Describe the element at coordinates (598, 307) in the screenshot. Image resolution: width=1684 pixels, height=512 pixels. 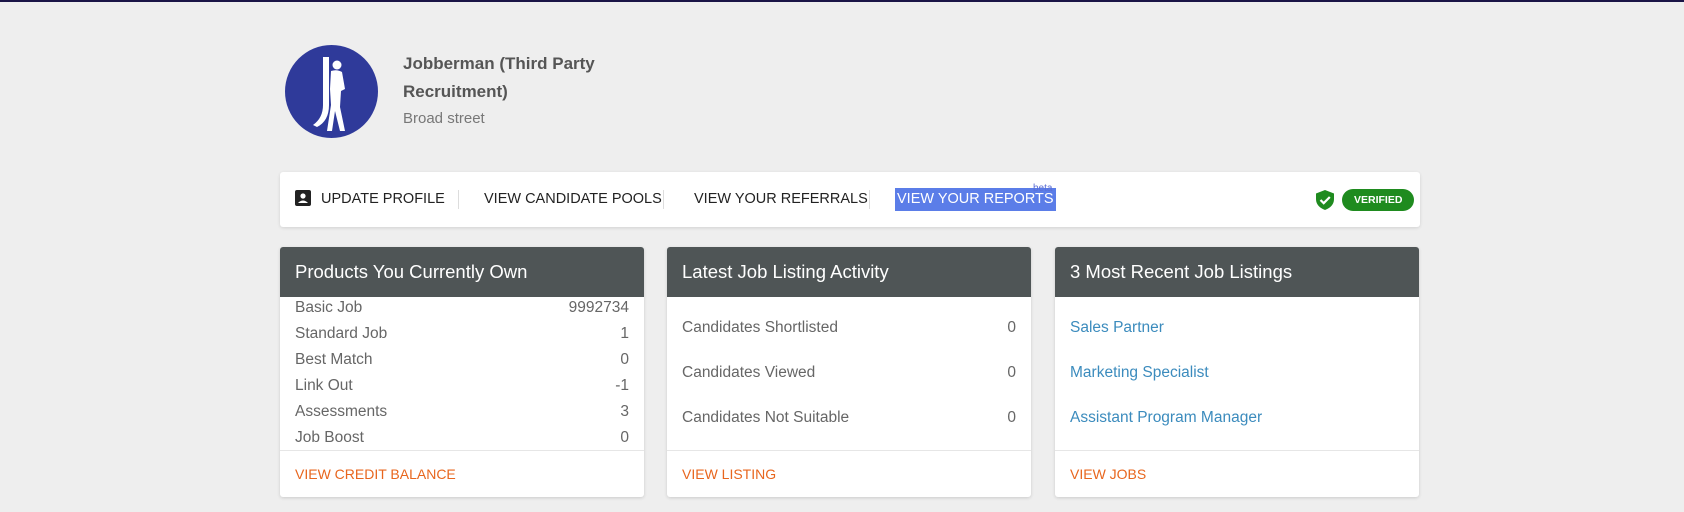
I see `product-count: 9992734` at that location.